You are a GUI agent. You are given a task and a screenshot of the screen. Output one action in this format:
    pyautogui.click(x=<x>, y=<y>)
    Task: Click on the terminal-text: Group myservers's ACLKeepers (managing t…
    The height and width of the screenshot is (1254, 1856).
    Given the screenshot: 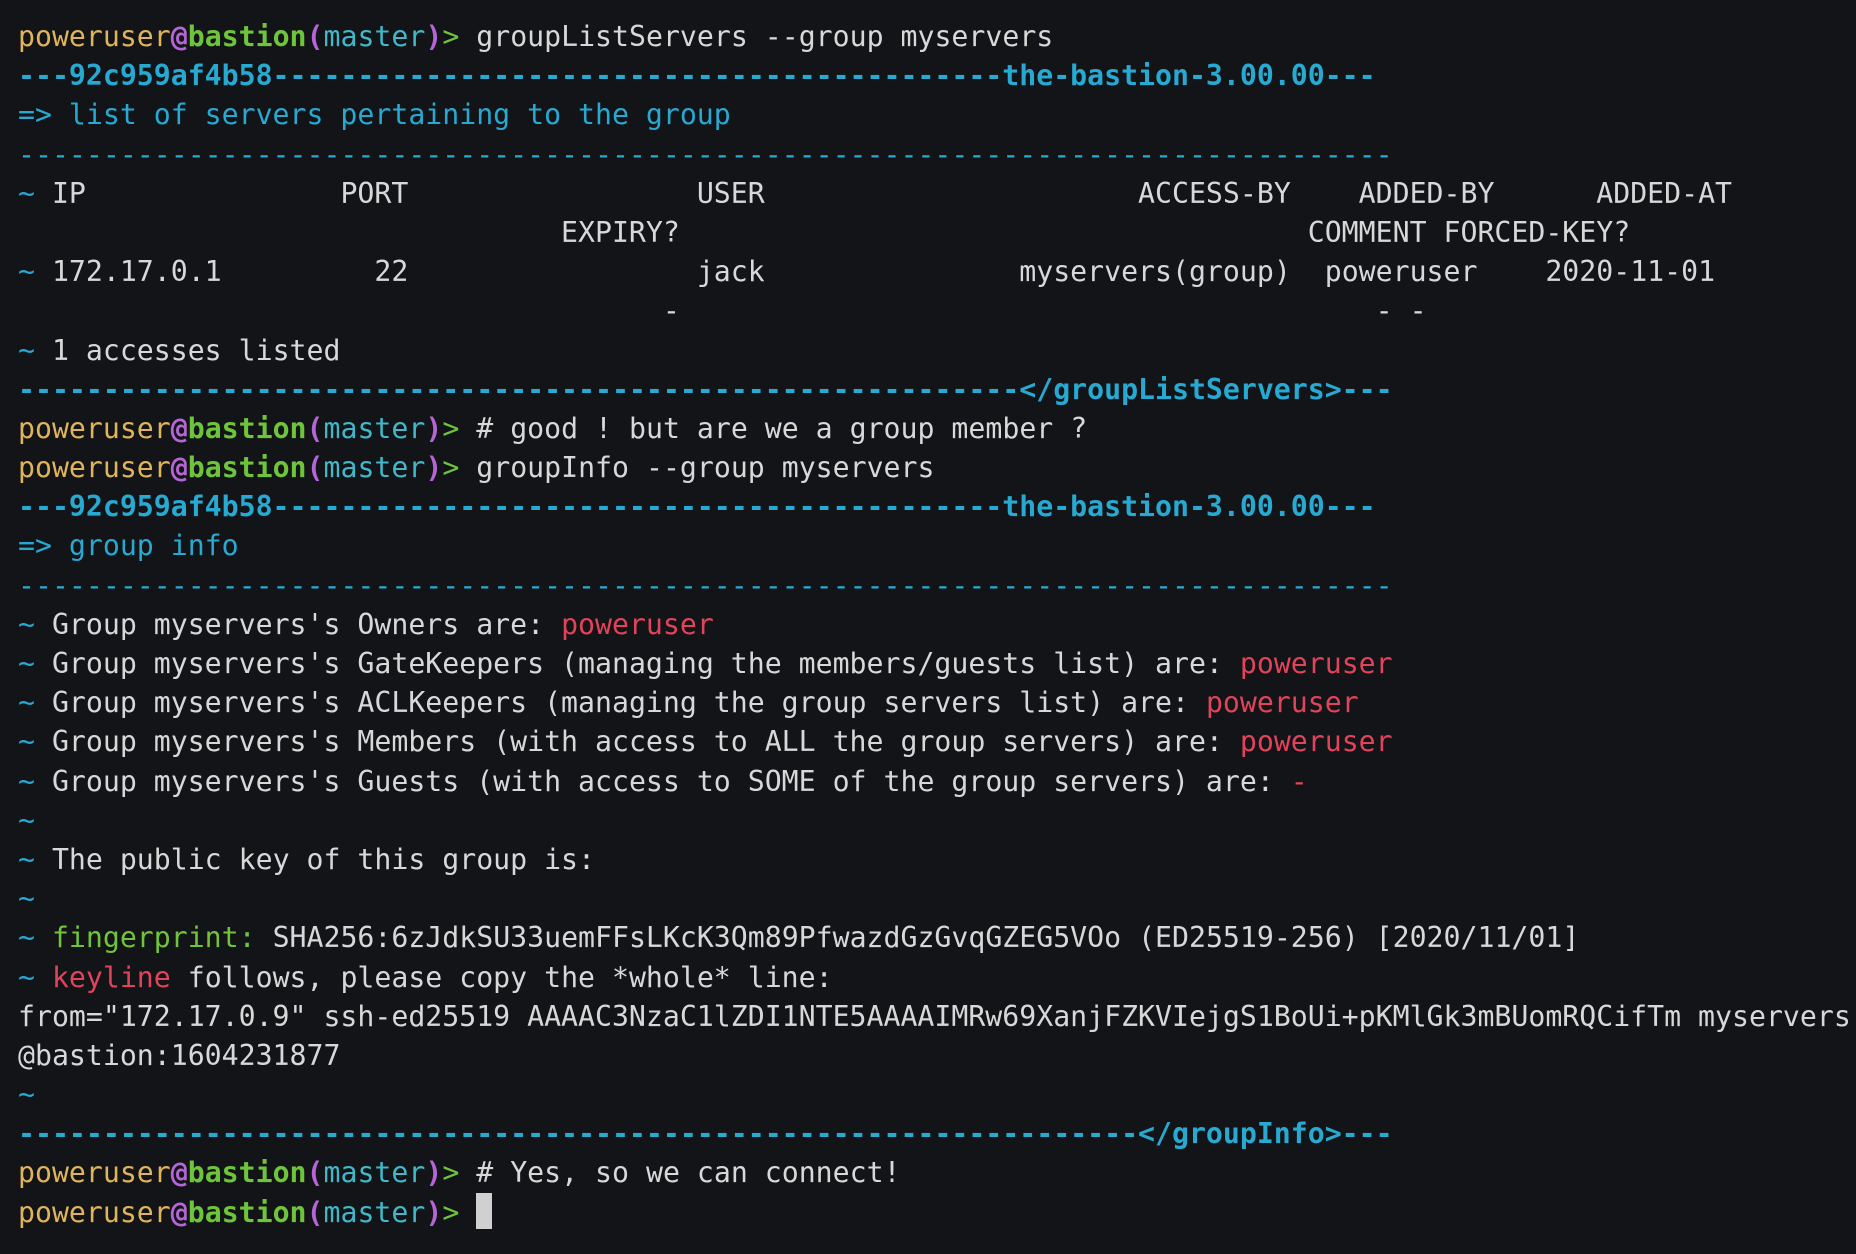 What is the action you would take?
    pyautogui.click(x=628, y=703)
    